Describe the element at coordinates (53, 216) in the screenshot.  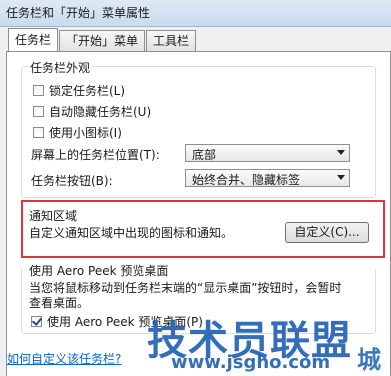
I see `notification-legend: 通知区域` at that location.